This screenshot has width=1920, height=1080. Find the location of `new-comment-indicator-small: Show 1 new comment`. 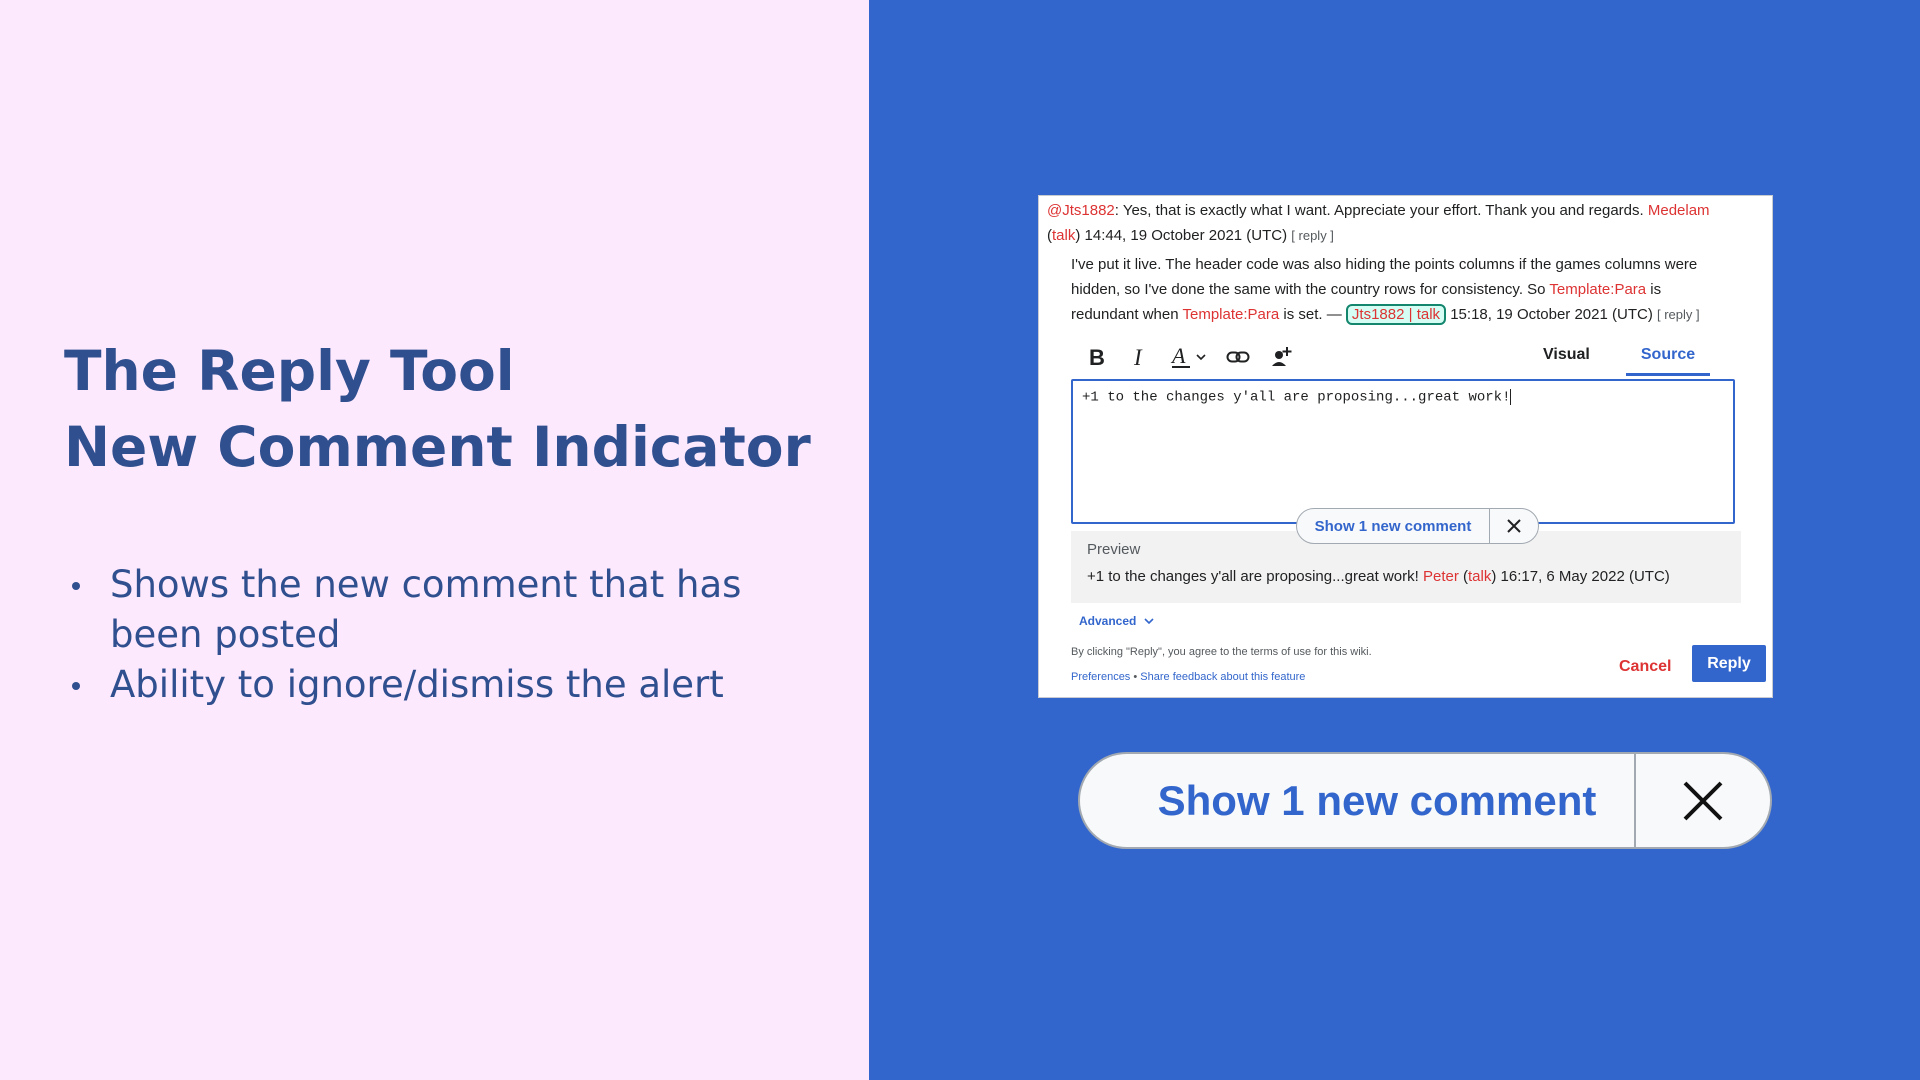

new-comment-indicator-small: Show 1 new comment is located at coordinates (1417, 526).